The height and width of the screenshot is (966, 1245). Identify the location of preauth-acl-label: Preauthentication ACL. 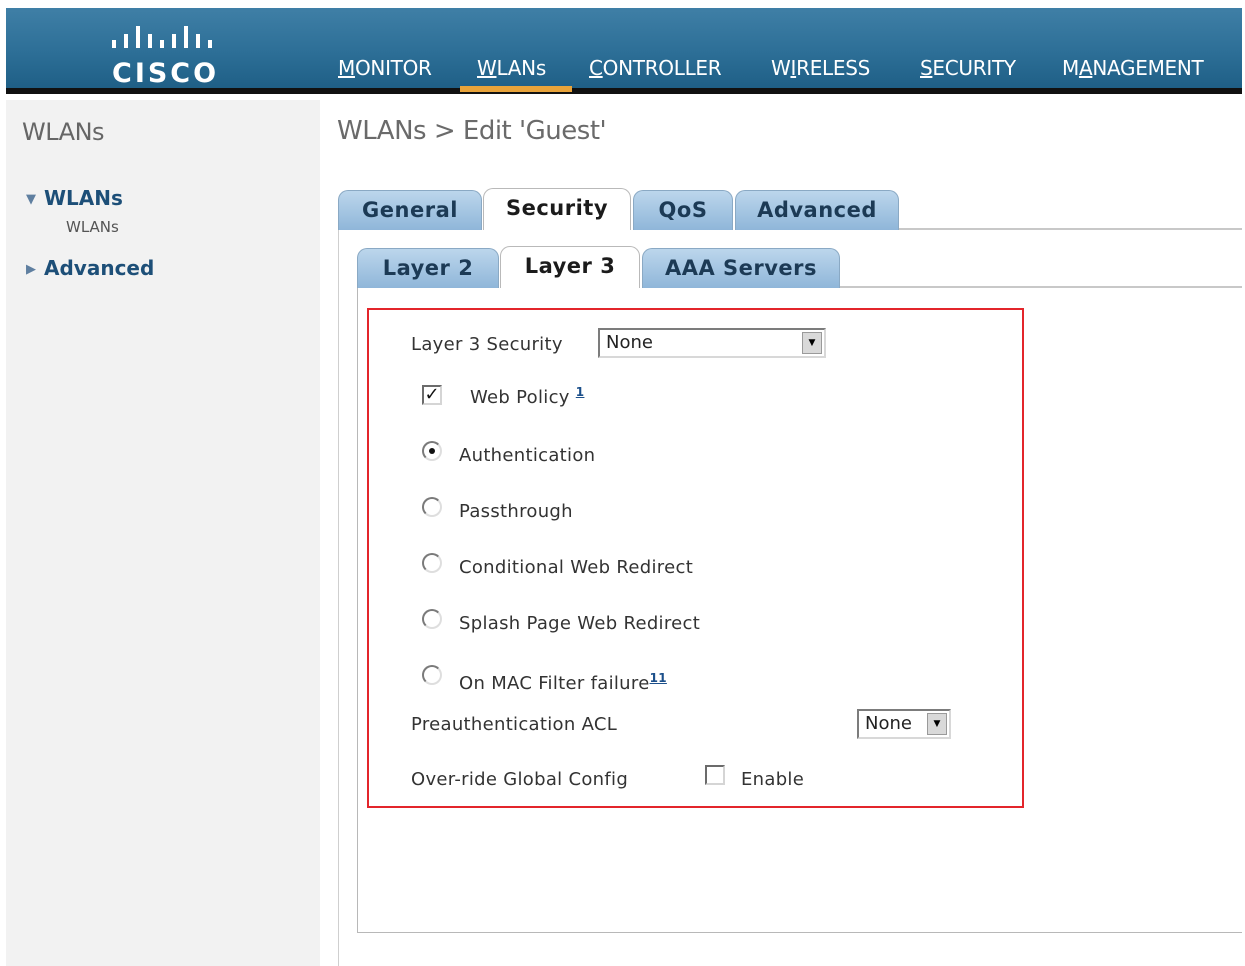
(514, 724).